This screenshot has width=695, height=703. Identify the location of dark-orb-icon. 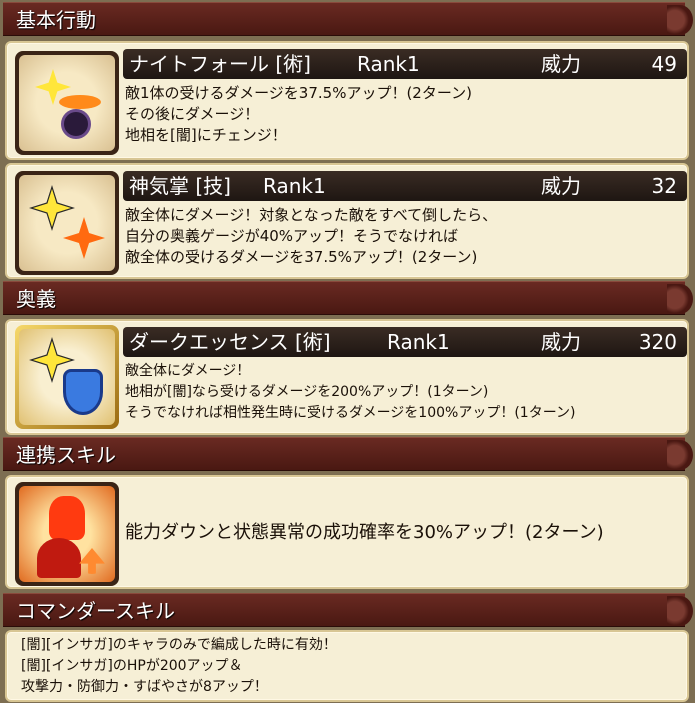
(76, 124).